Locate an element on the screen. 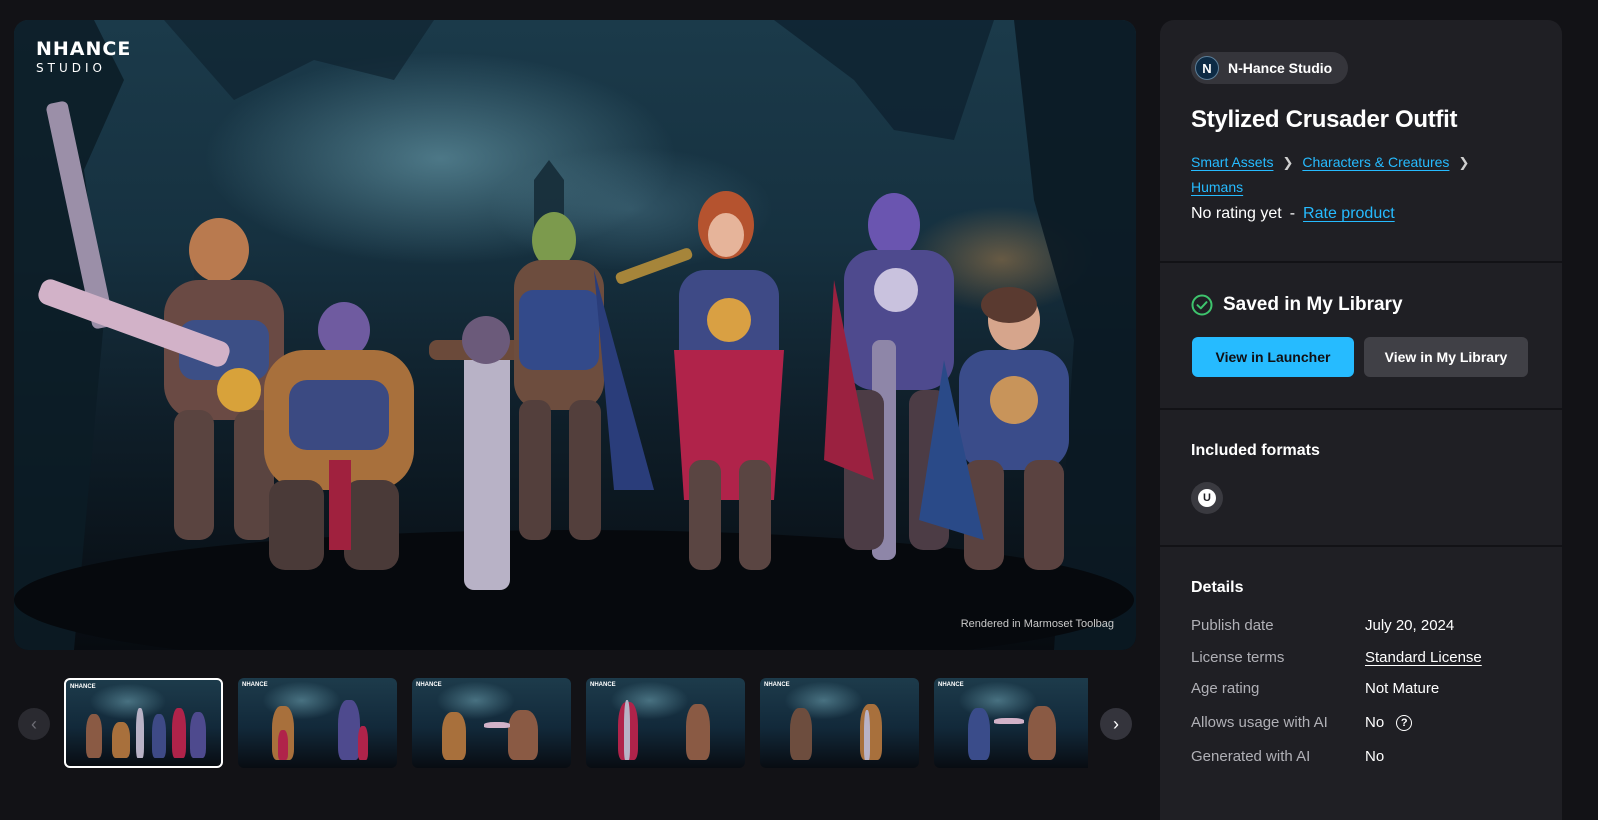 Image resolution: width=1598 pixels, height=820 pixels. thumbnail-6: NHANCE is located at coordinates (1011, 723).